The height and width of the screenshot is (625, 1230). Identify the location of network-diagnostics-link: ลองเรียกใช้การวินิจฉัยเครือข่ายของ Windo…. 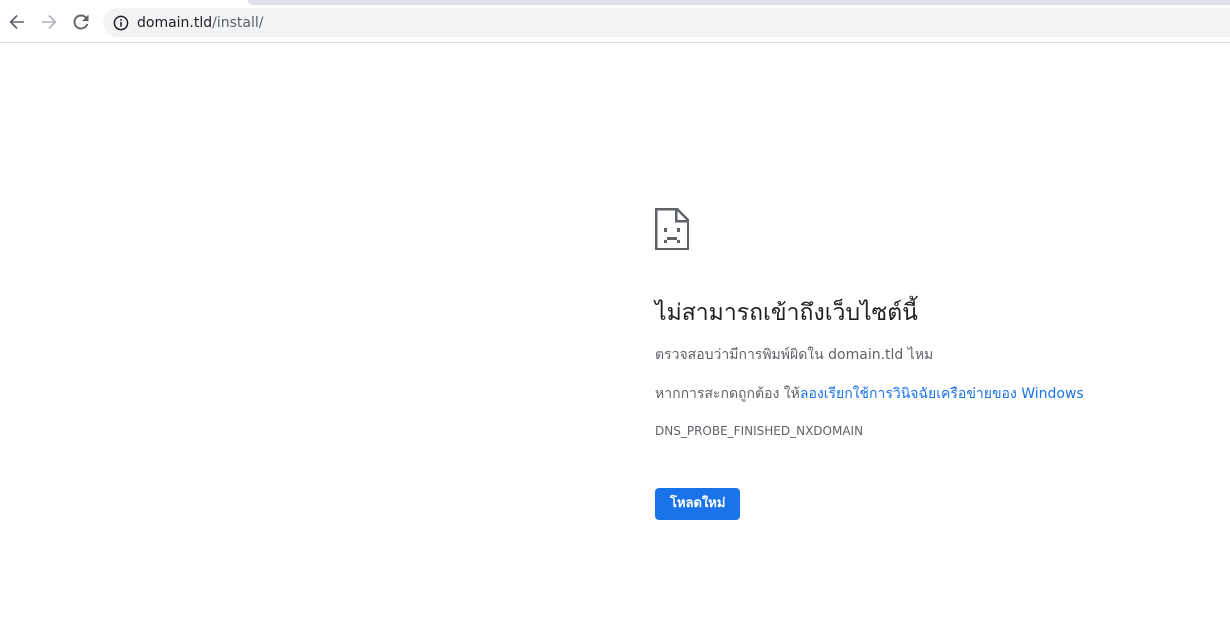
(942, 394).